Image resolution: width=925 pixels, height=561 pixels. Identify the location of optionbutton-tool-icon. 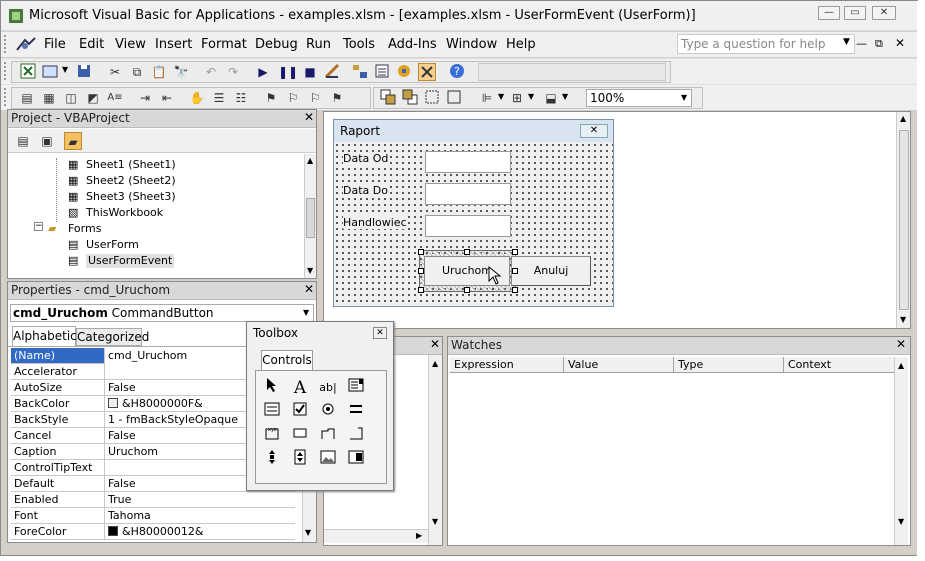
(328, 412).